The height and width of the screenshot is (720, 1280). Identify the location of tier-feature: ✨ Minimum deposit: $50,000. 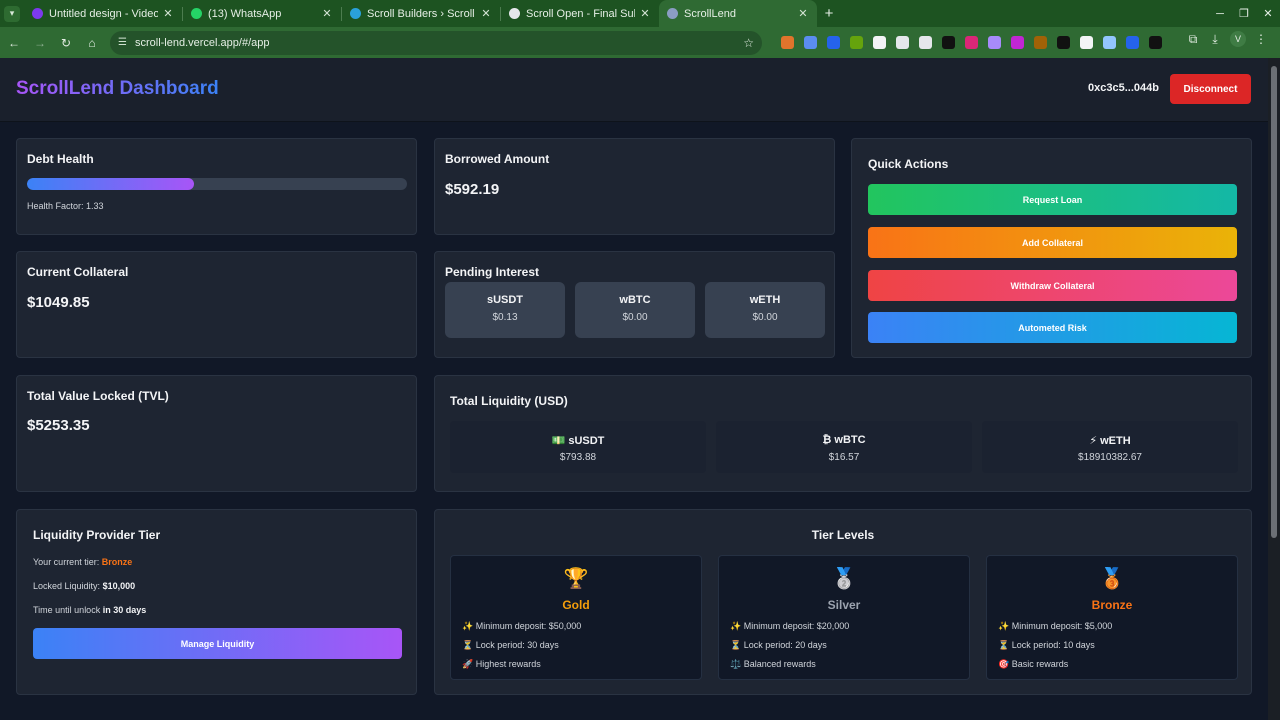
(522, 626).